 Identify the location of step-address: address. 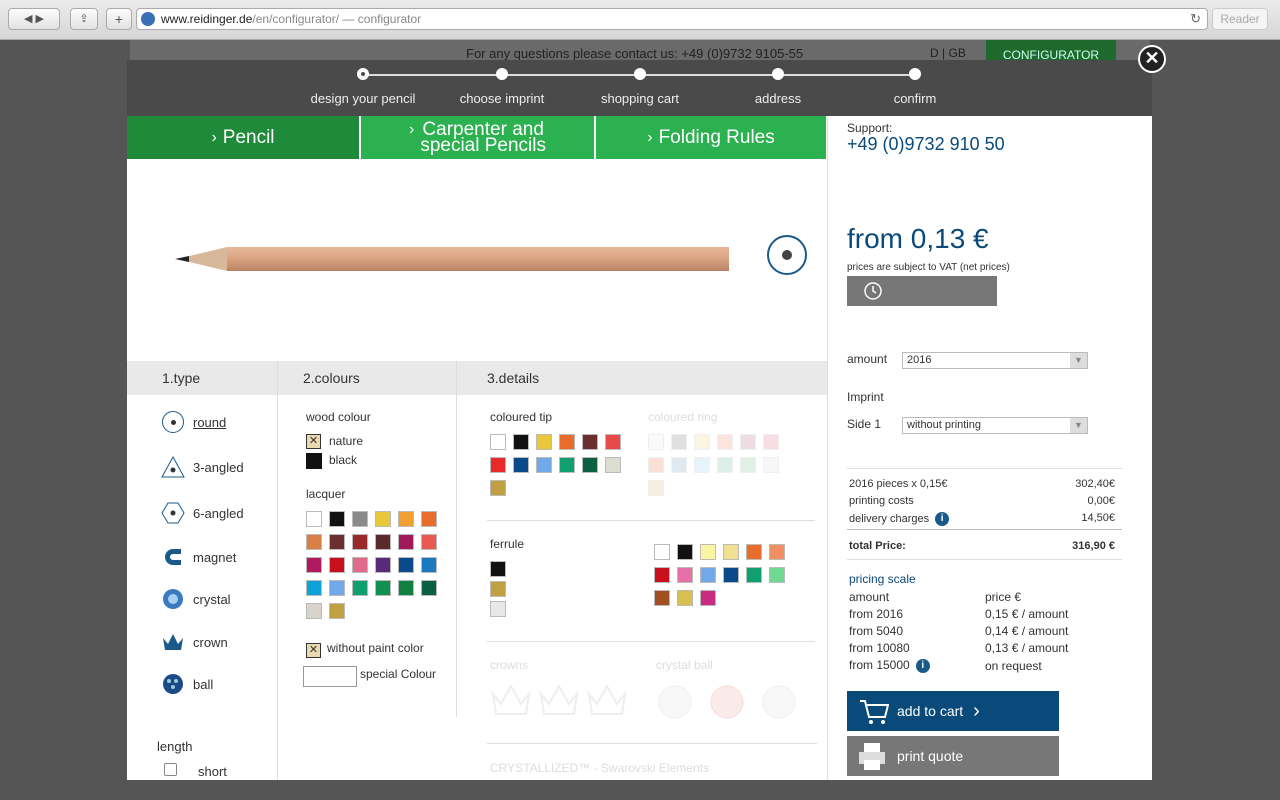
(778, 87).